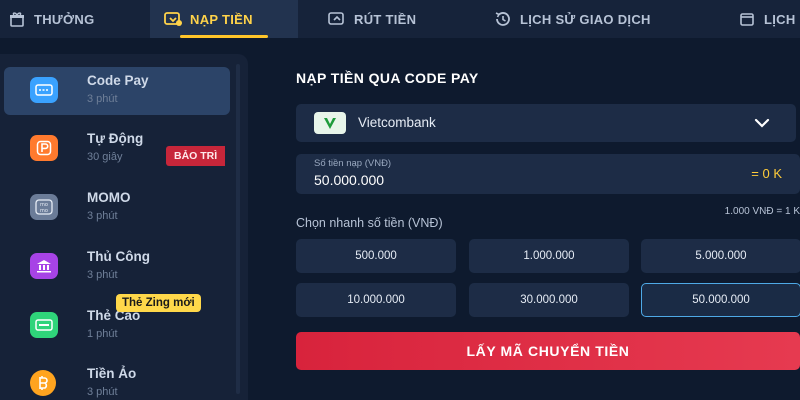  I want to click on gift-icon, so click(17, 19).